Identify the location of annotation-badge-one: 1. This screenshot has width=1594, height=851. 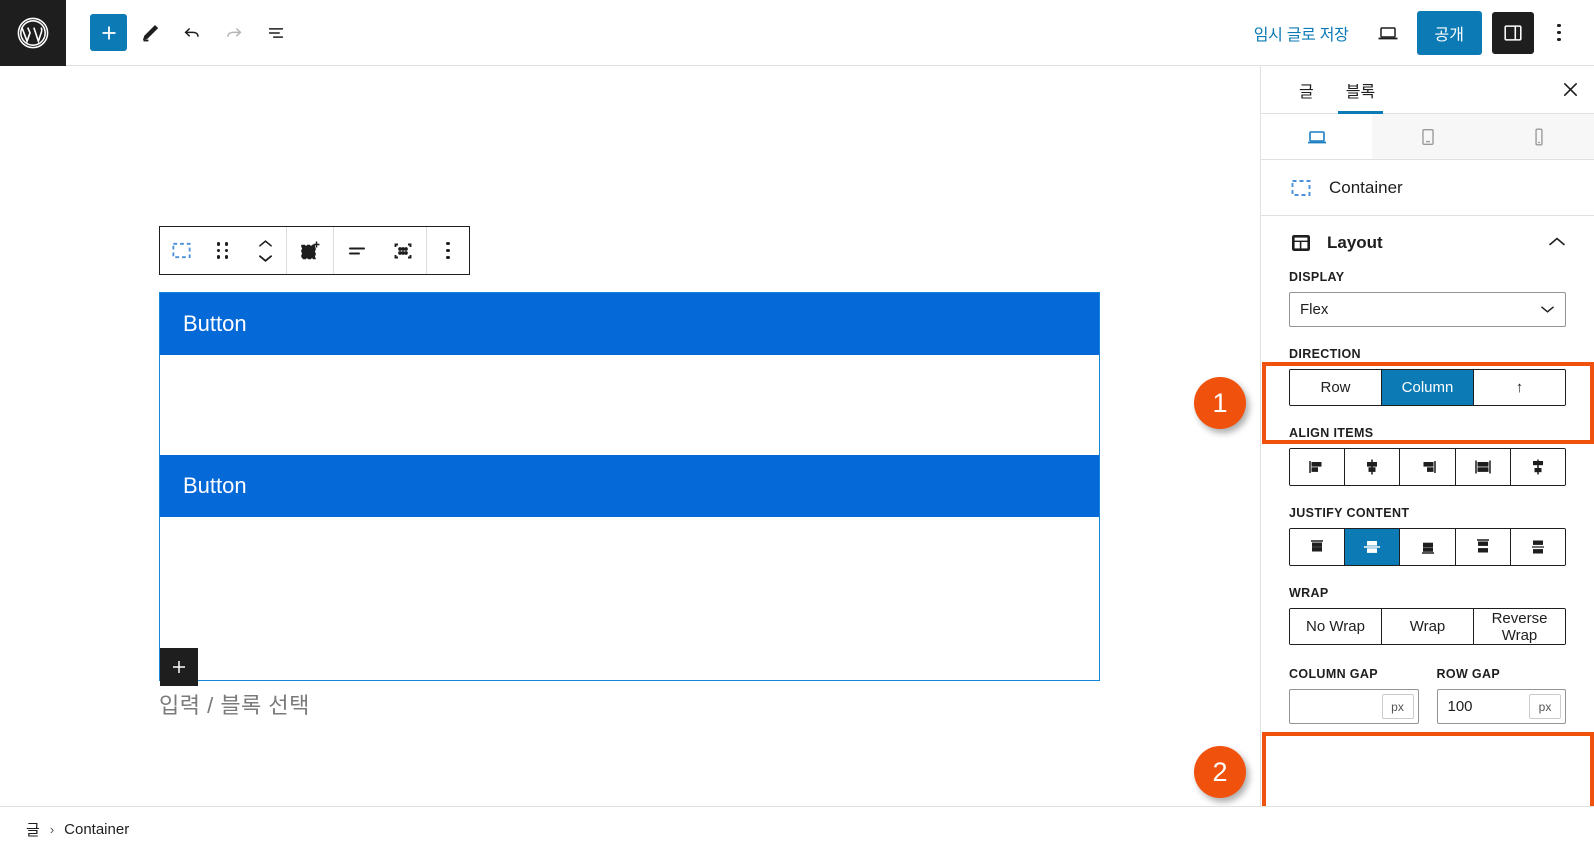
(1220, 403).